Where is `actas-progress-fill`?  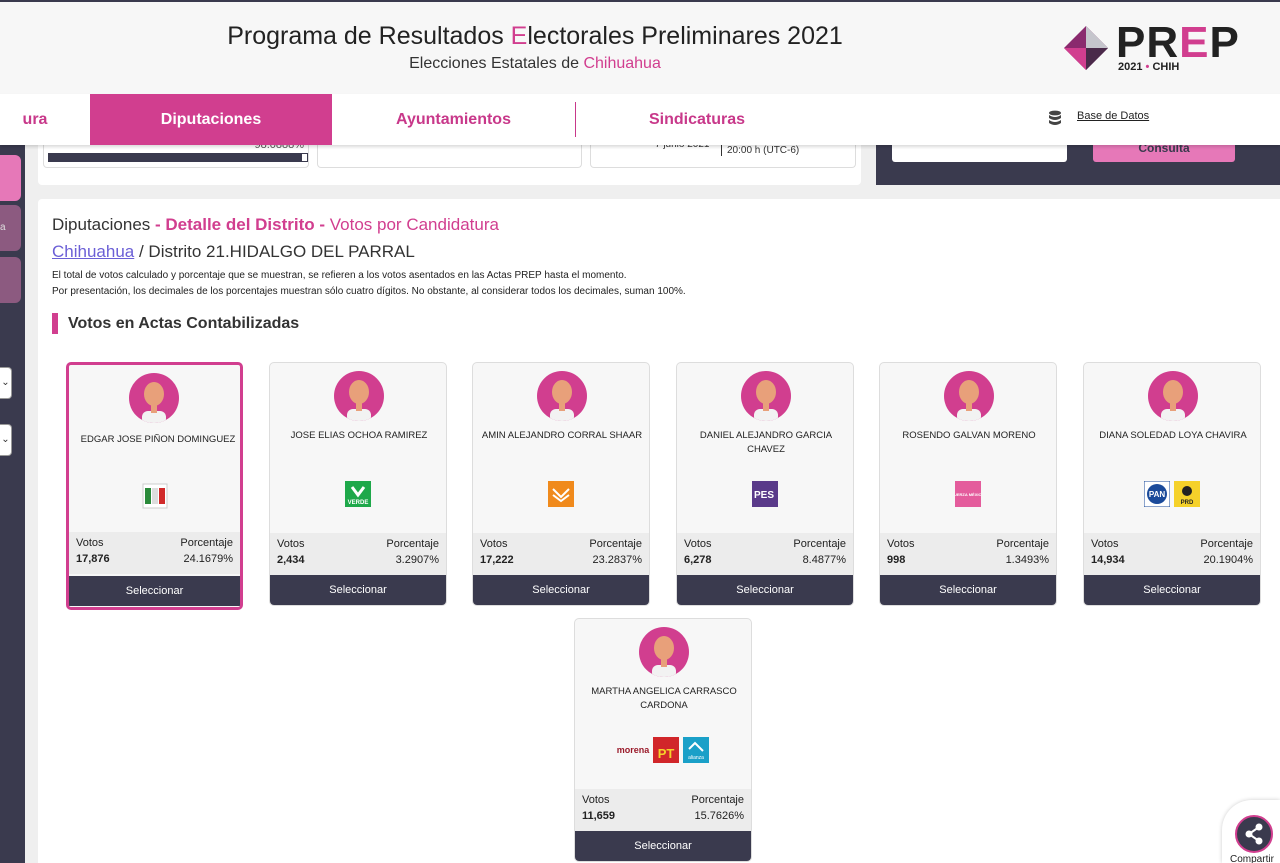 actas-progress-fill is located at coordinates (175, 157).